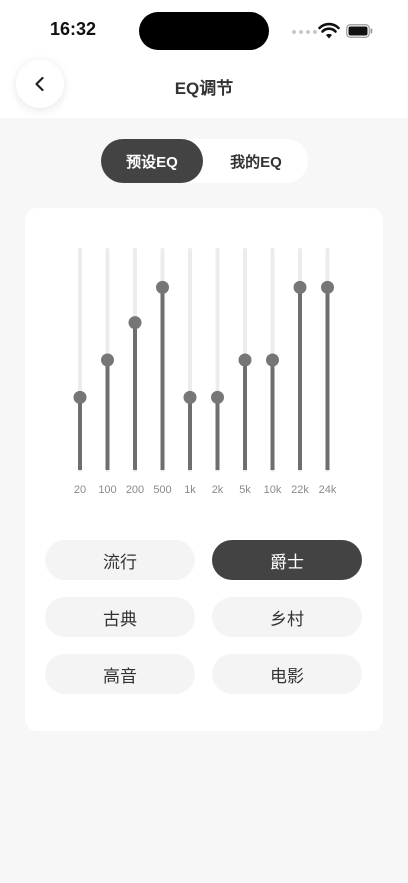 The width and height of the screenshot is (408, 883). Describe the element at coordinates (287, 674) in the screenshot. I see `preset-movie-button: 电影` at that location.